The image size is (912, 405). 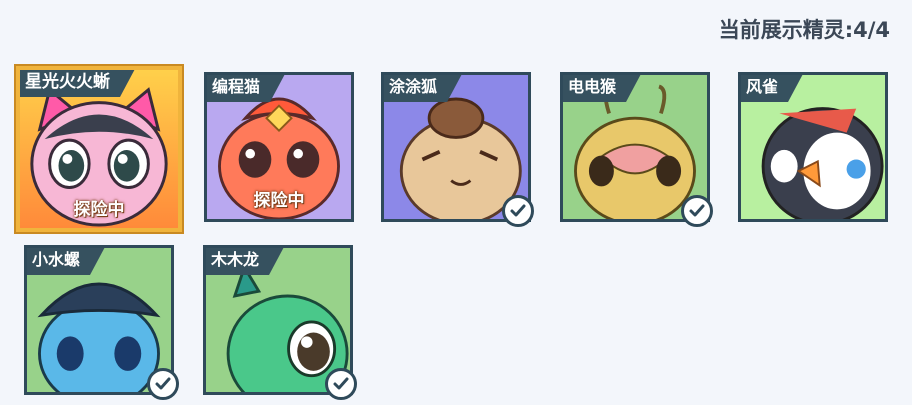 I want to click on creature-card-biancheng-mao: 编程猫 探险中, so click(x=279, y=147).